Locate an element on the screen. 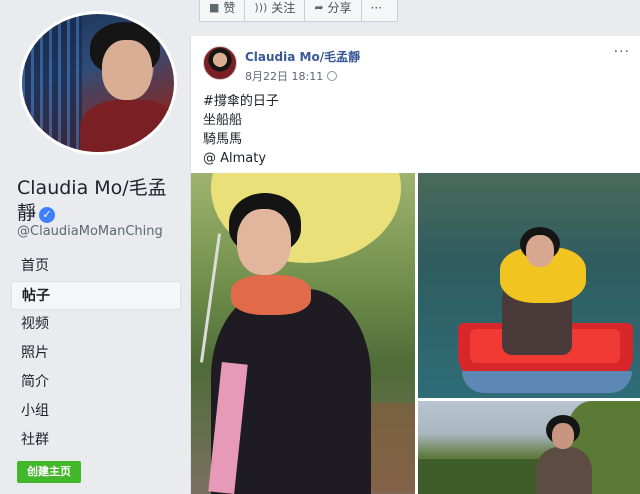 The width and height of the screenshot is (640, 494). follow-button: ))) 关注 is located at coordinates (275, 10).